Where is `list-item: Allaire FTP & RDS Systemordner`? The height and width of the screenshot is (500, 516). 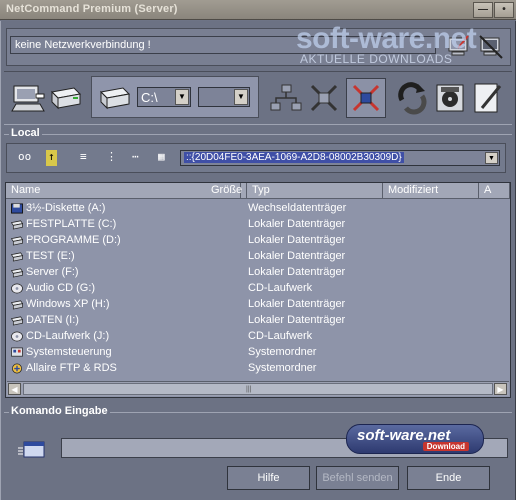
list-item: Allaire FTP & RDS Systemordner is located at coordinates (258, 369).